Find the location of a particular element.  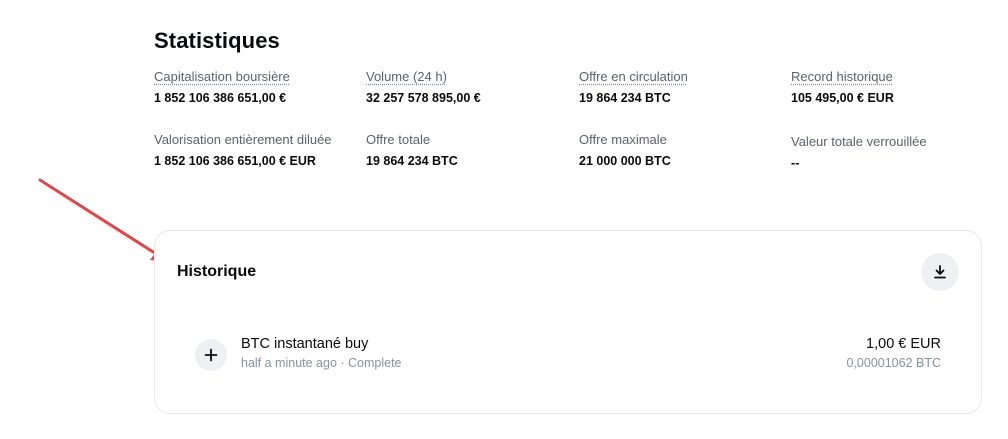

stat-all-time-high: Record historique 105 495,00 € EUR is located at coordinates (896, 87).